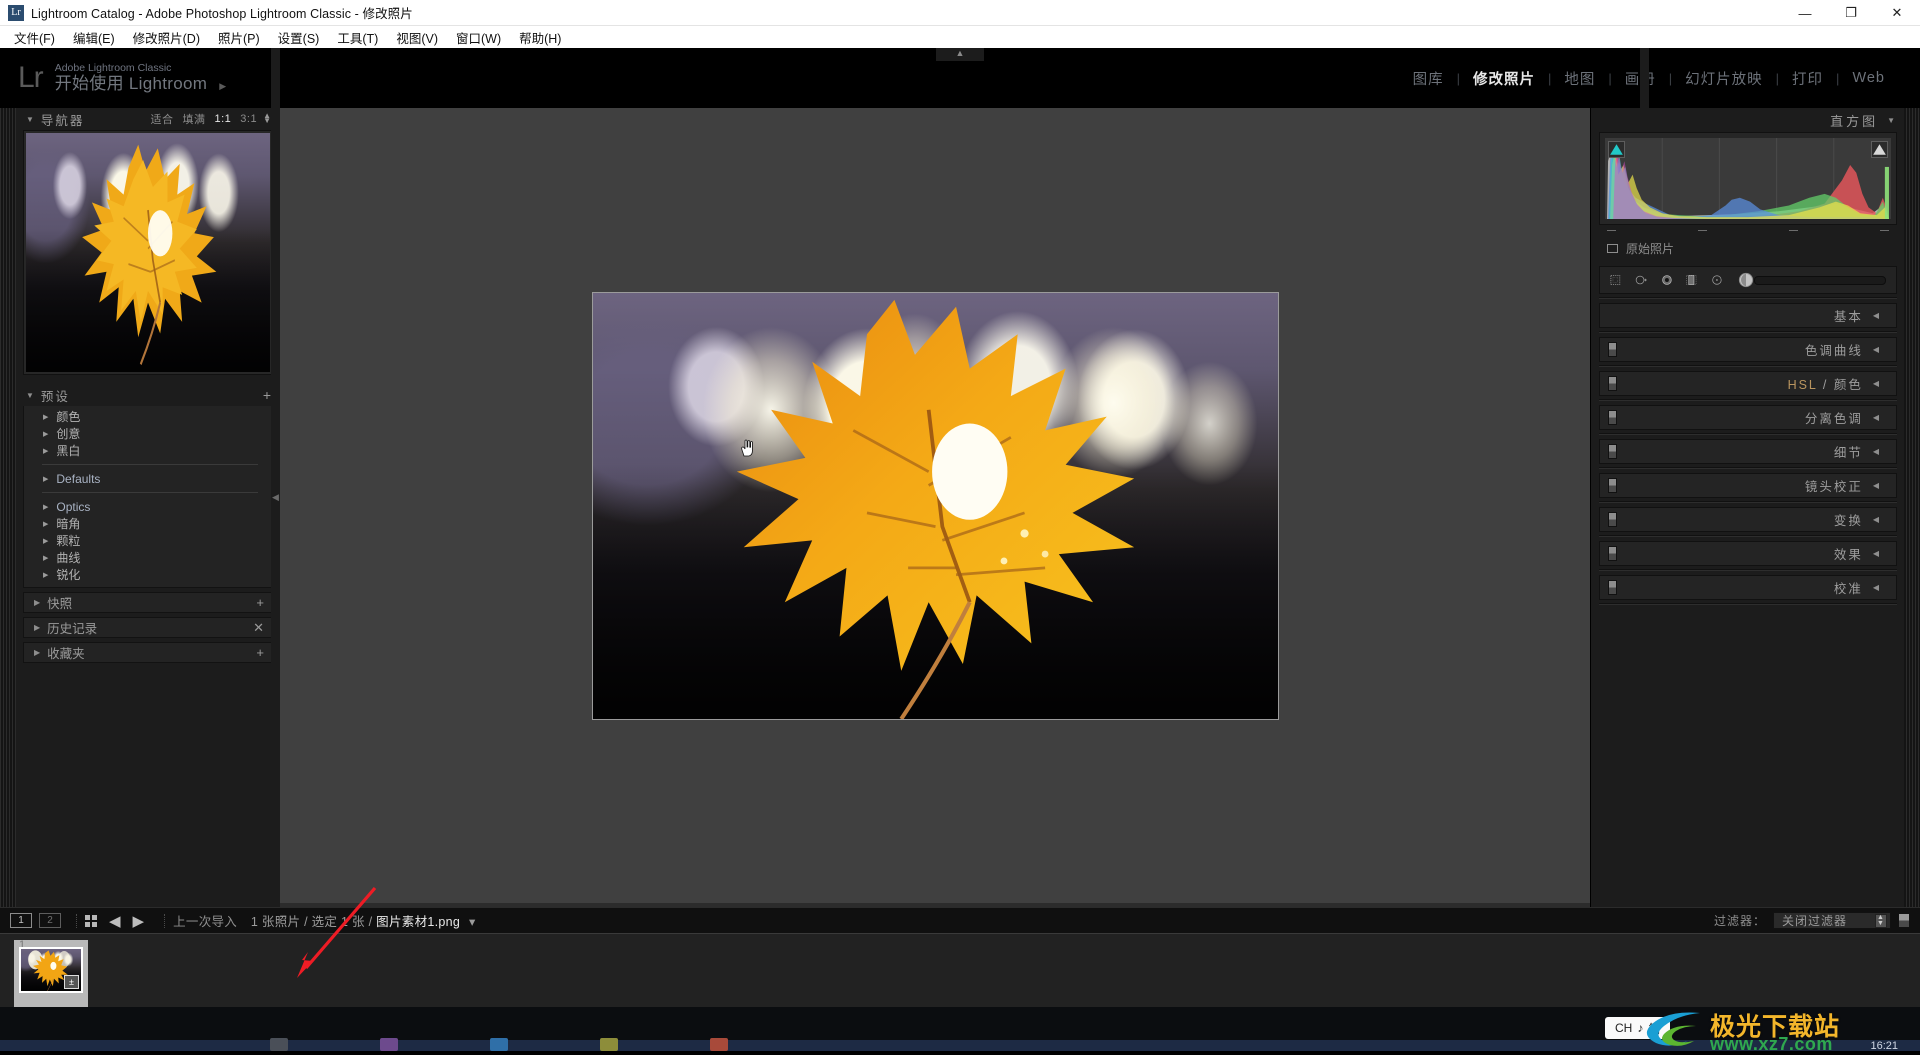 This screenshot has height=1055, width=1920. Describe the element at coordinates (1820, 280) in the screenshot. I see `brush-size-slider` at that location.